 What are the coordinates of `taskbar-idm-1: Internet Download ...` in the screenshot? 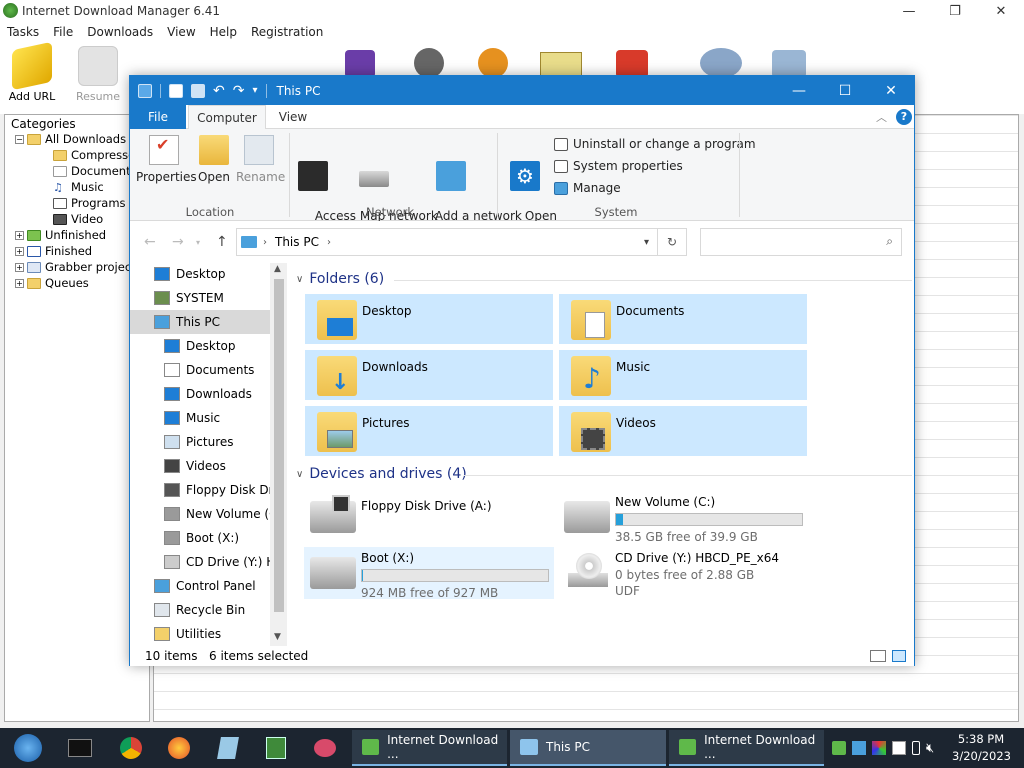 It's located at (429, 748).